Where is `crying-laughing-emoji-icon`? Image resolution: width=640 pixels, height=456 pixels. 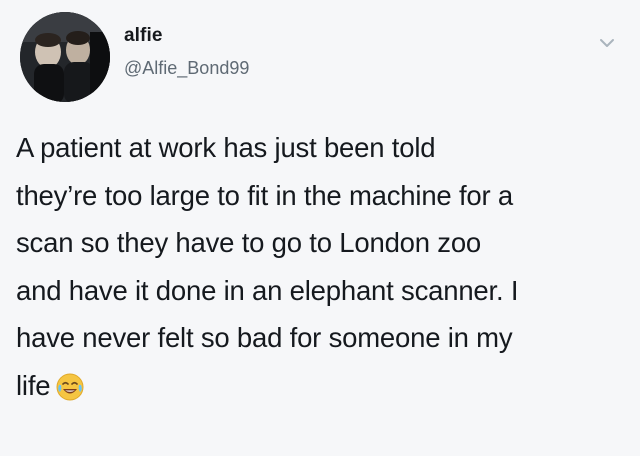 crying-laughing-emoji-icon is located at coordinates (70, 384).